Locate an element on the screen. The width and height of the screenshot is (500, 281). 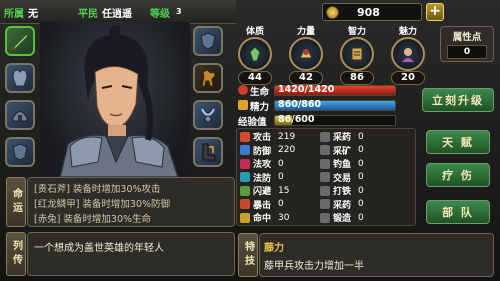
faction-label: 所属 is located at coordinates (14, 14).